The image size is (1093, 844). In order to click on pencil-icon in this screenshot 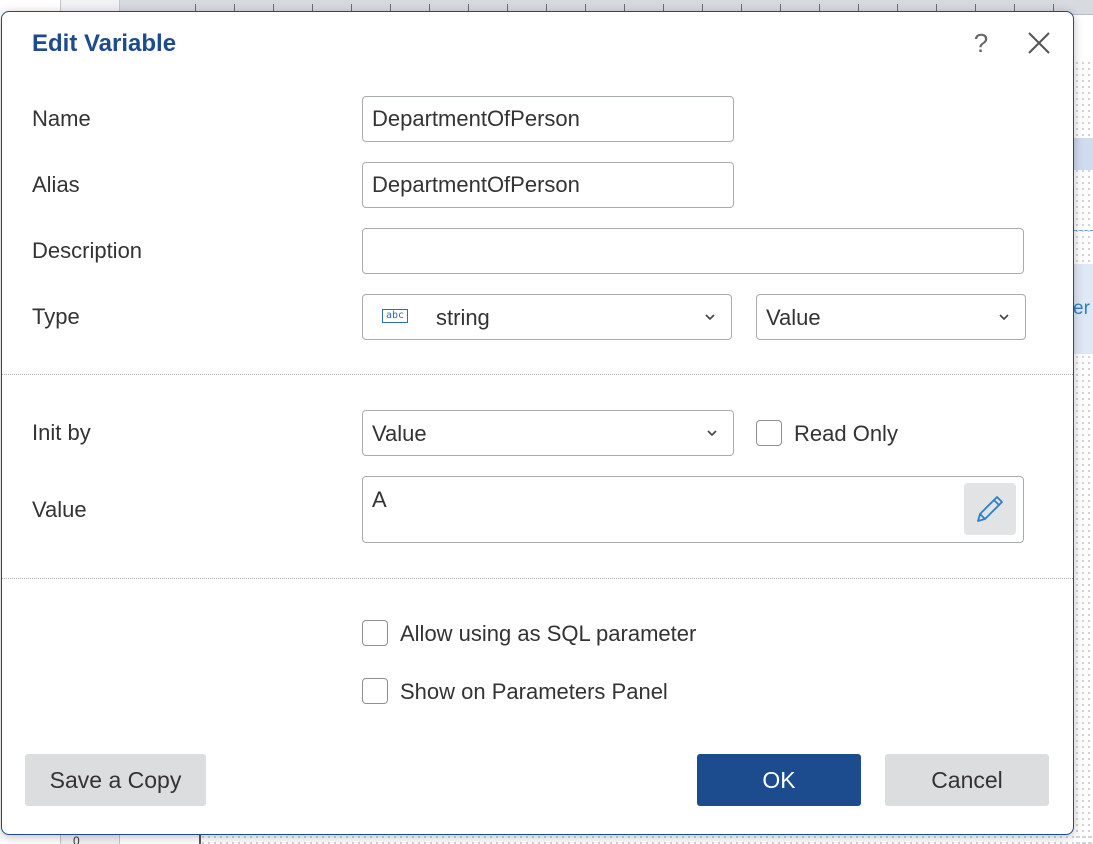, I will do `click(990, 509)`.